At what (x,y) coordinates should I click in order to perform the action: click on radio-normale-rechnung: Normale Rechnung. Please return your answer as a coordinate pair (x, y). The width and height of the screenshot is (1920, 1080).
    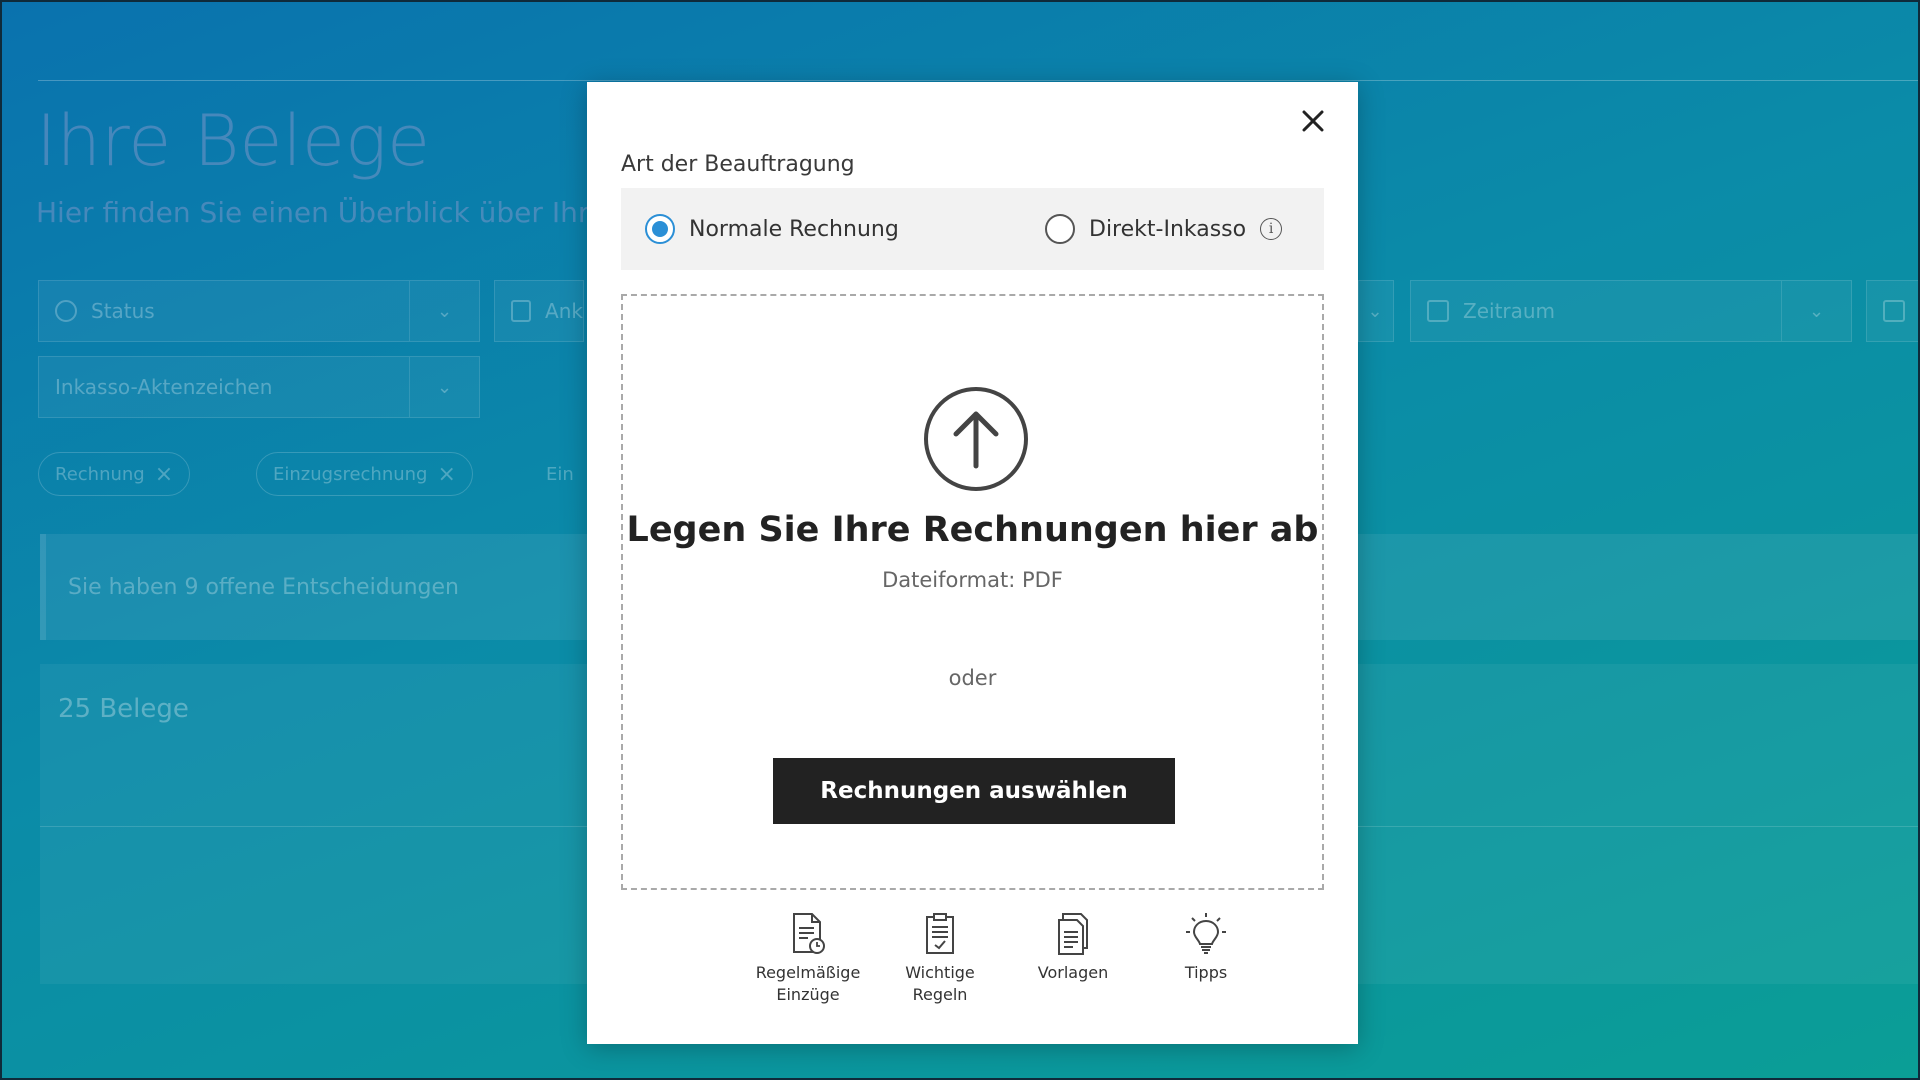
    Looking at the image, I should click on (772, 229).